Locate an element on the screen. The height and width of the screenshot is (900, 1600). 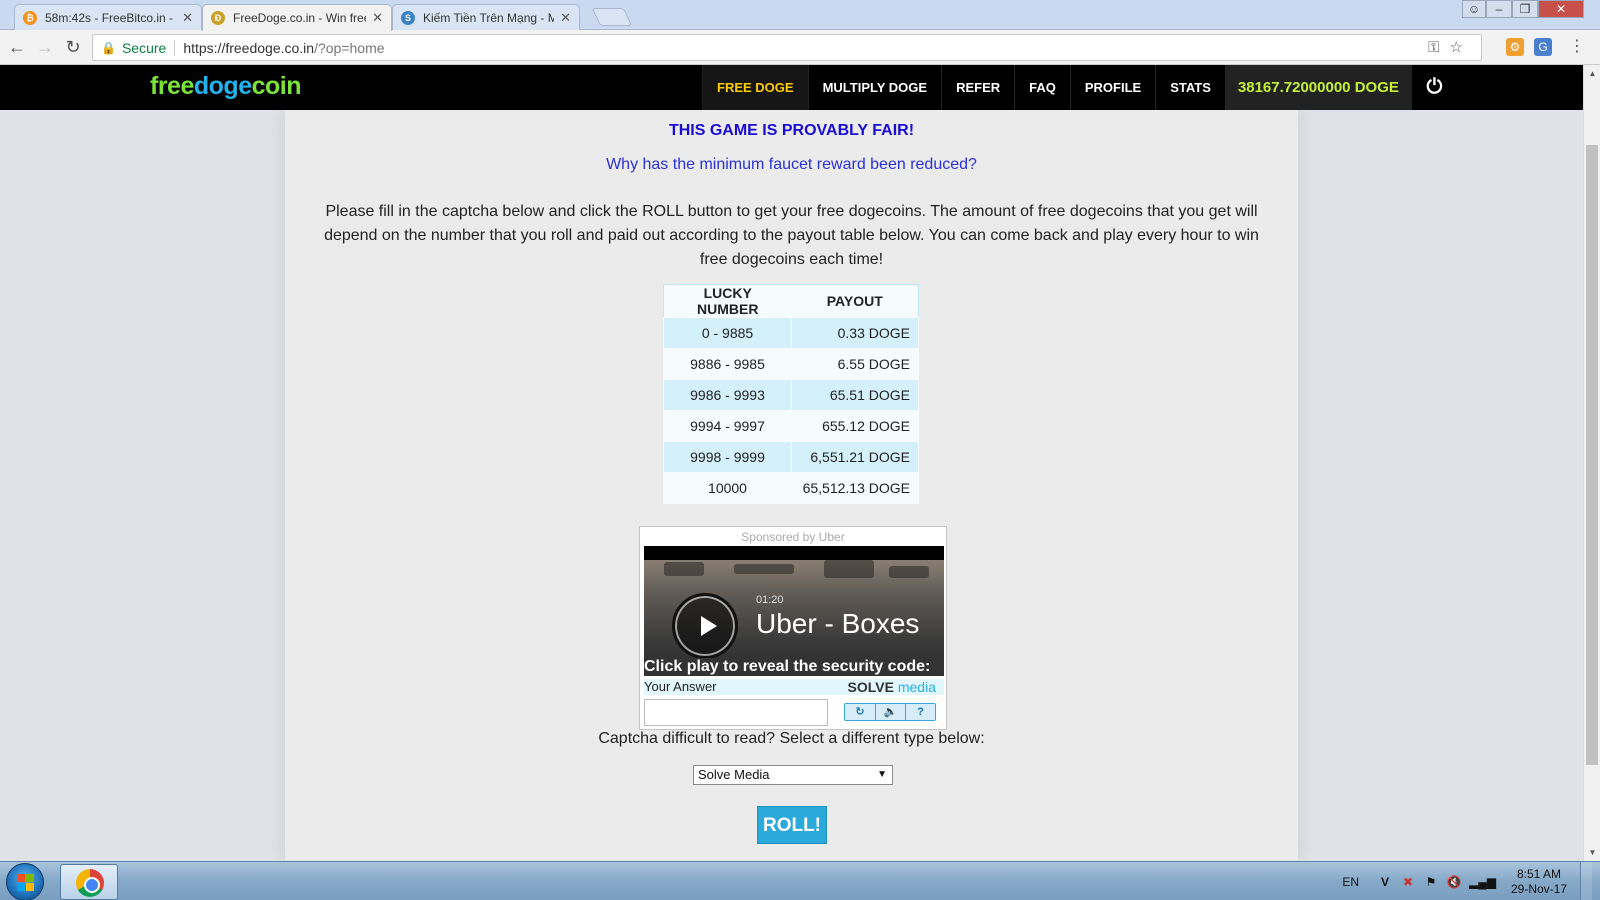
forward-arrow-icon: → is located at coordinates (45, 47).